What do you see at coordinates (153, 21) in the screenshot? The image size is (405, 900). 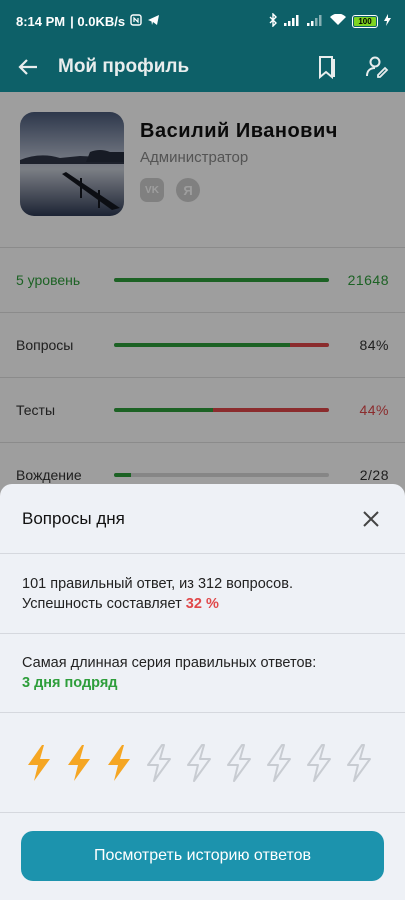 I see `telegram-icon` at bounding box center [153, 21].